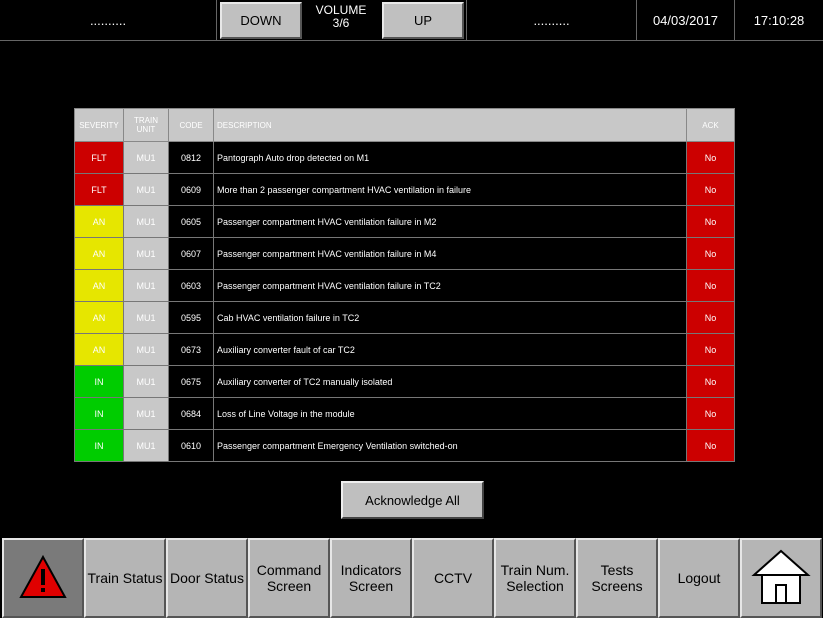 The image size is (823, 618). I want to click on command-screen-button: Command Screen, so click(289, 578).